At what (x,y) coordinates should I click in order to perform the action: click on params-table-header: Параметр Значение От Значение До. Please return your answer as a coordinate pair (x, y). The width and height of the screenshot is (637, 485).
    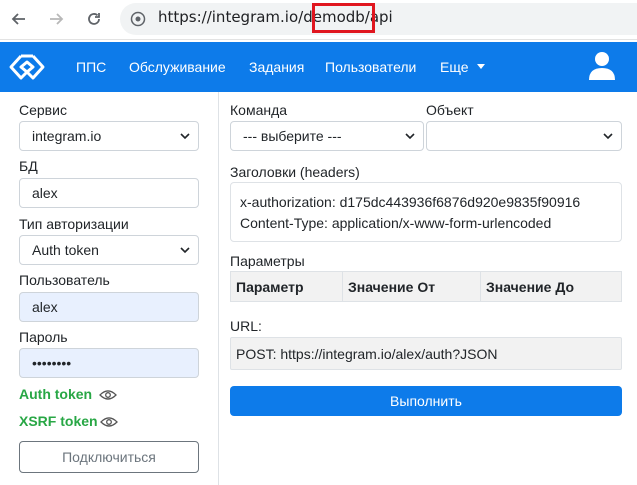
    Looking at the image, I should click on (426, 286).